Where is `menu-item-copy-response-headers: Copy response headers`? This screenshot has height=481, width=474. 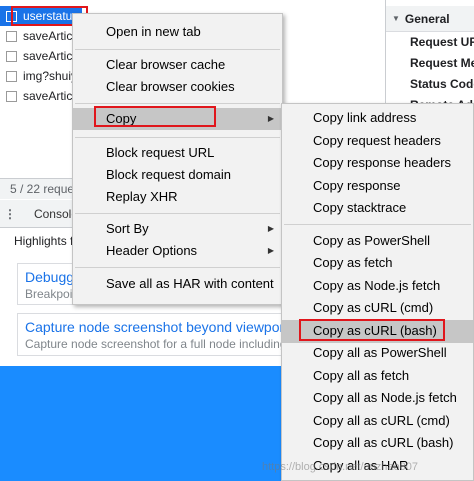 menu-item-copy-response-headers: Copy response headers is located at coordinates (377, 163).